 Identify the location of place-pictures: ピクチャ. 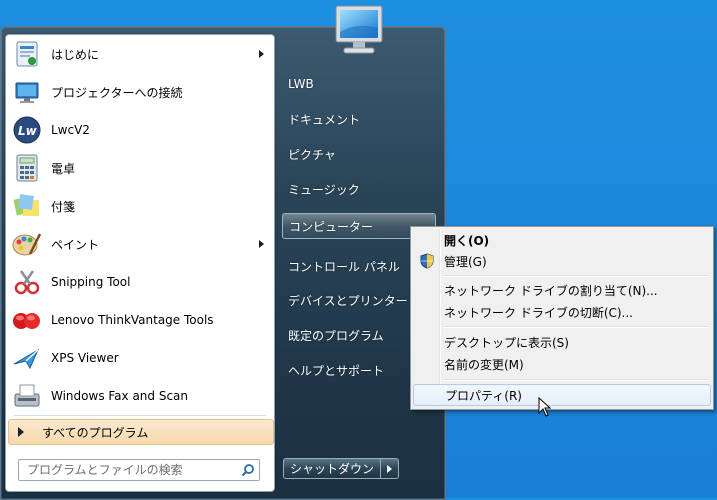
(359, 154).